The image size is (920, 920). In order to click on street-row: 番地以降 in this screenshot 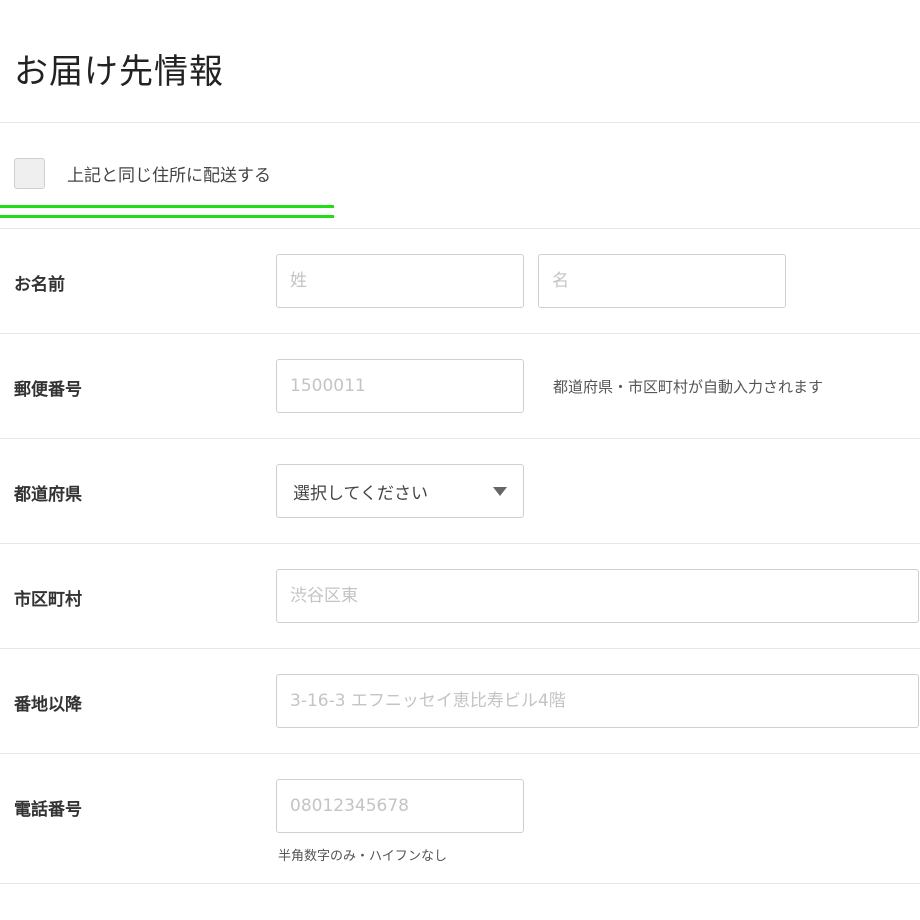, I will do `click(460, 700)`.